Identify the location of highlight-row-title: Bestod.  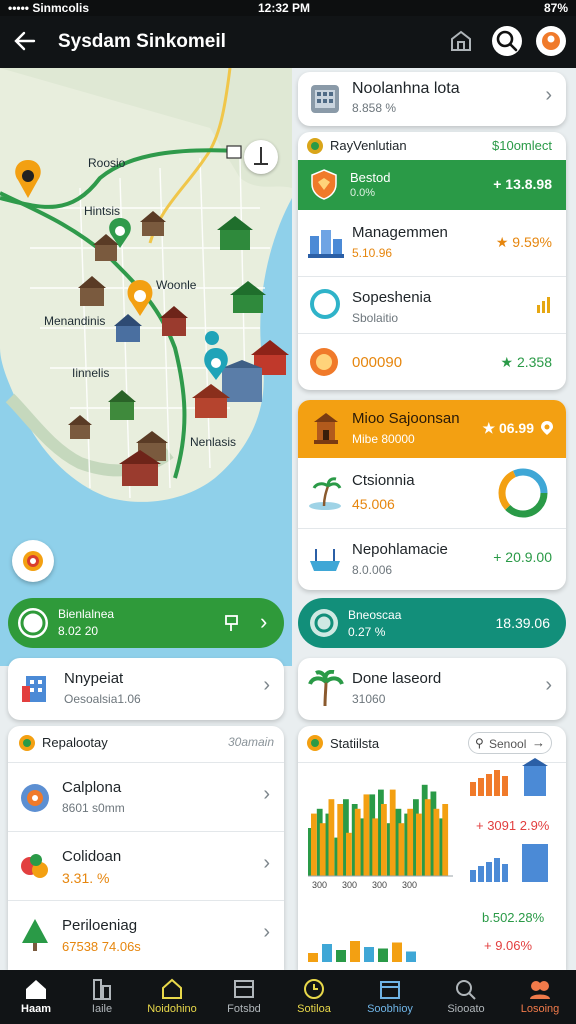
(370, 177).